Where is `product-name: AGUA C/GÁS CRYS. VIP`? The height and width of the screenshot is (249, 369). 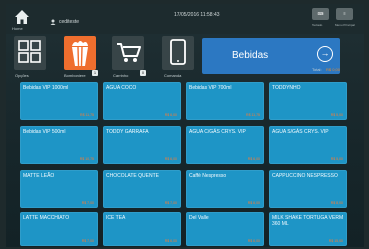 product-name: AGUA C/GÁS CRYS. VIP is located at coordinates (217, 132).